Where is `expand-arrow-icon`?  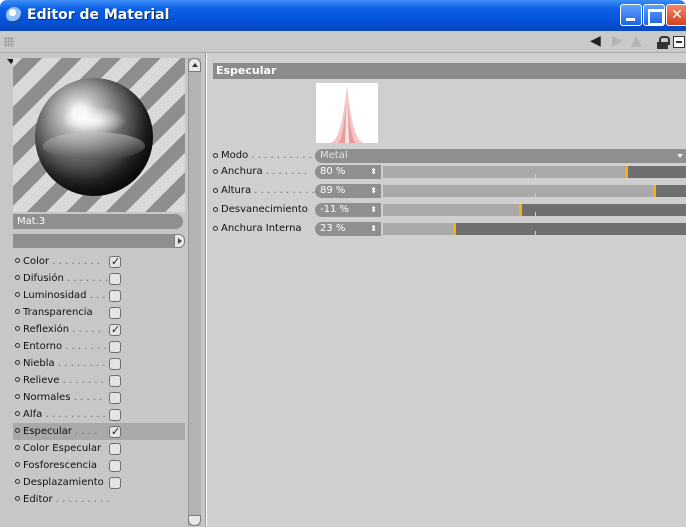 expand-arrow-icon is located at coordinates (179, 241).